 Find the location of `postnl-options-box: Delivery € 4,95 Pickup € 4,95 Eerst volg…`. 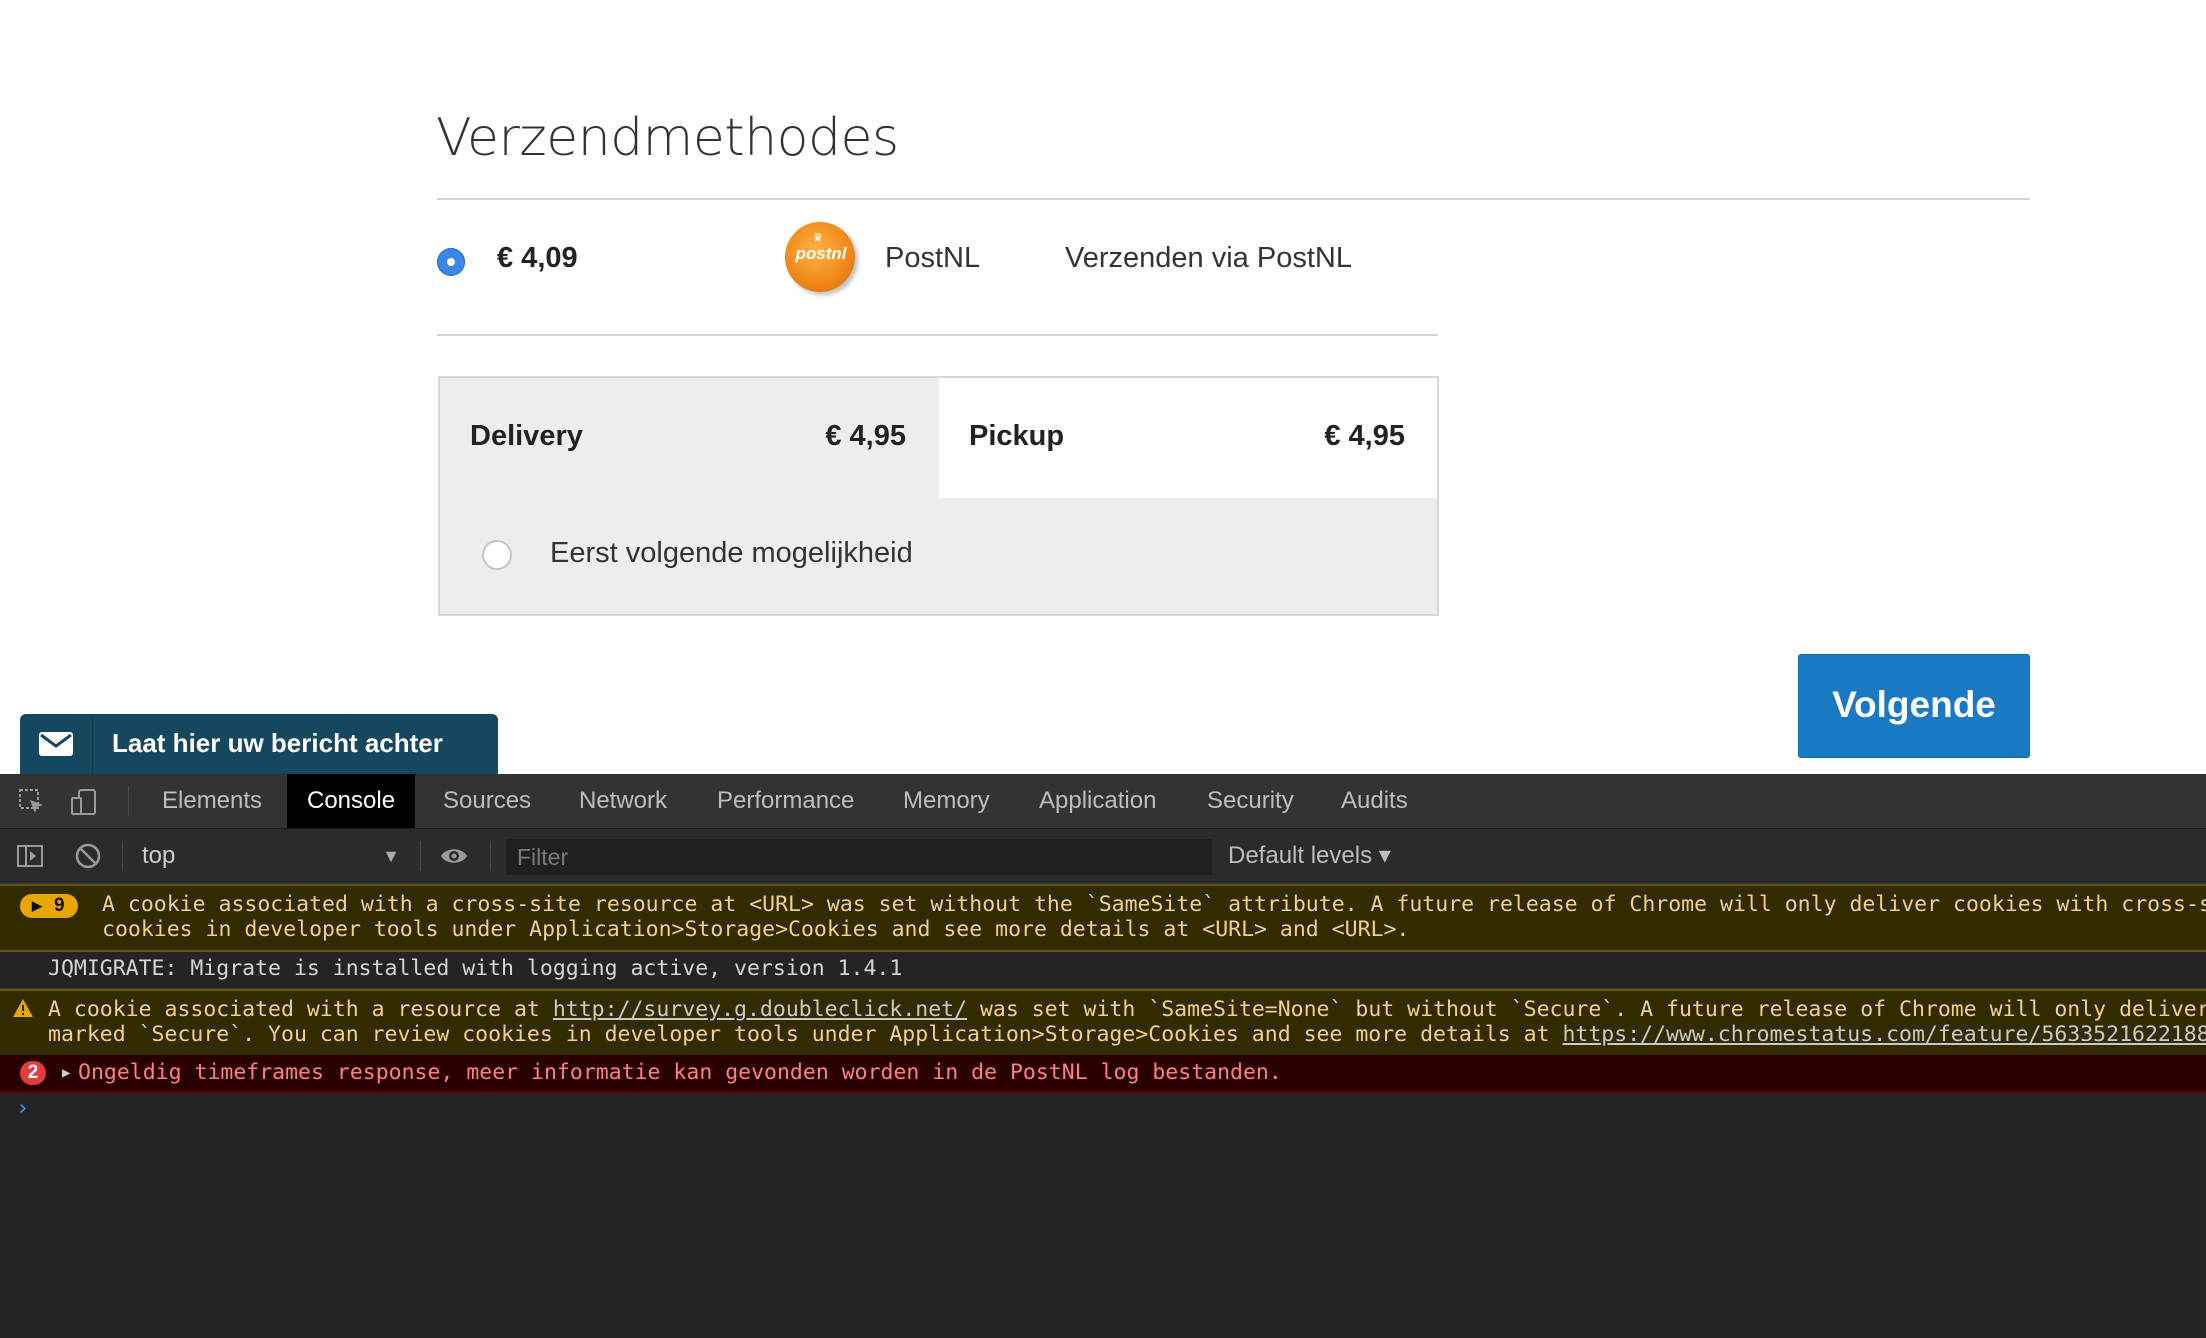

postnl-options-box: Delivery € 4,95 Pickup € 4,95 Eerst volg… is located at coordinates (938, 496).